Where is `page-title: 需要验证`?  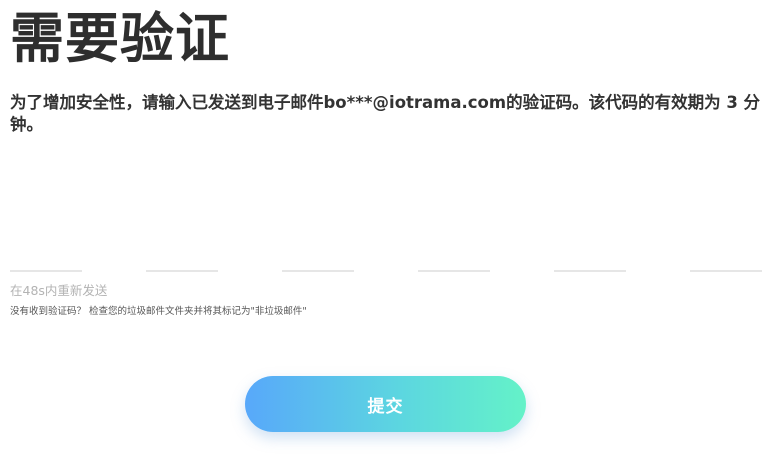 page-title: 需要验证 is located at coordinates (120, 38).